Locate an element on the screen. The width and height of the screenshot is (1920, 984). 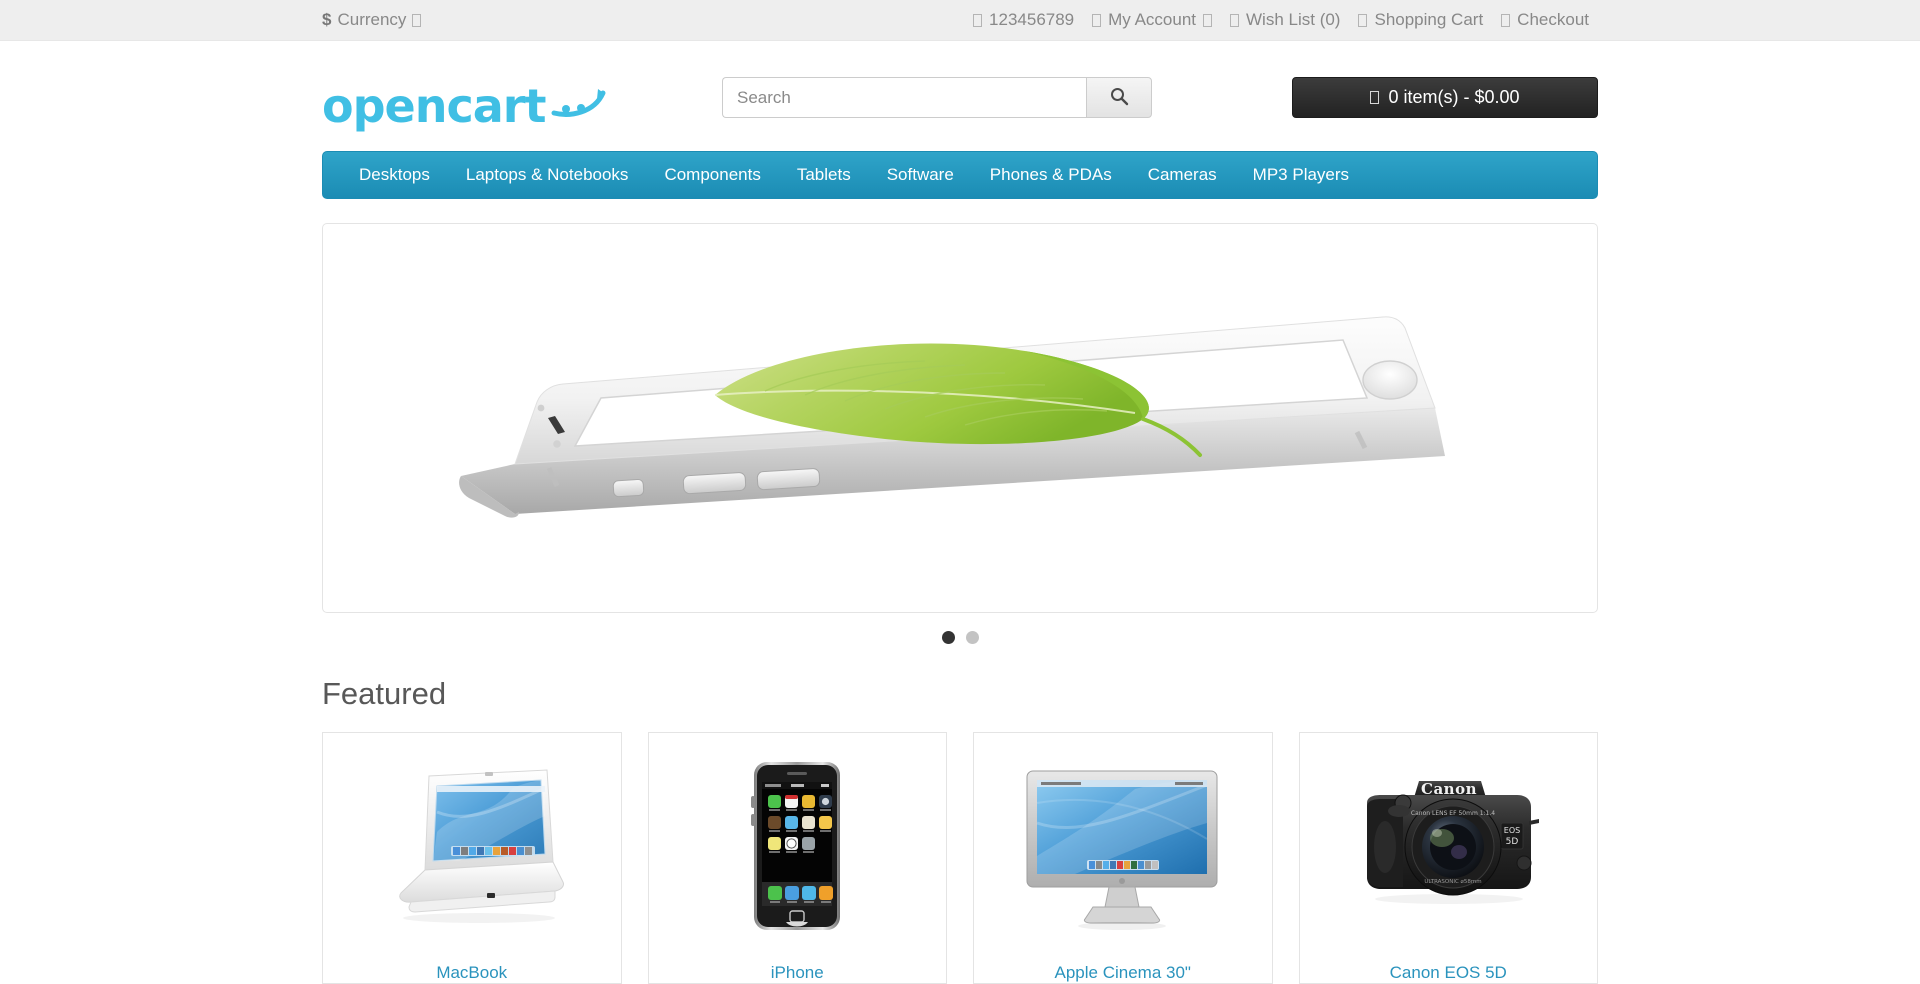
user-icon is located at coordinates (1097, 20).